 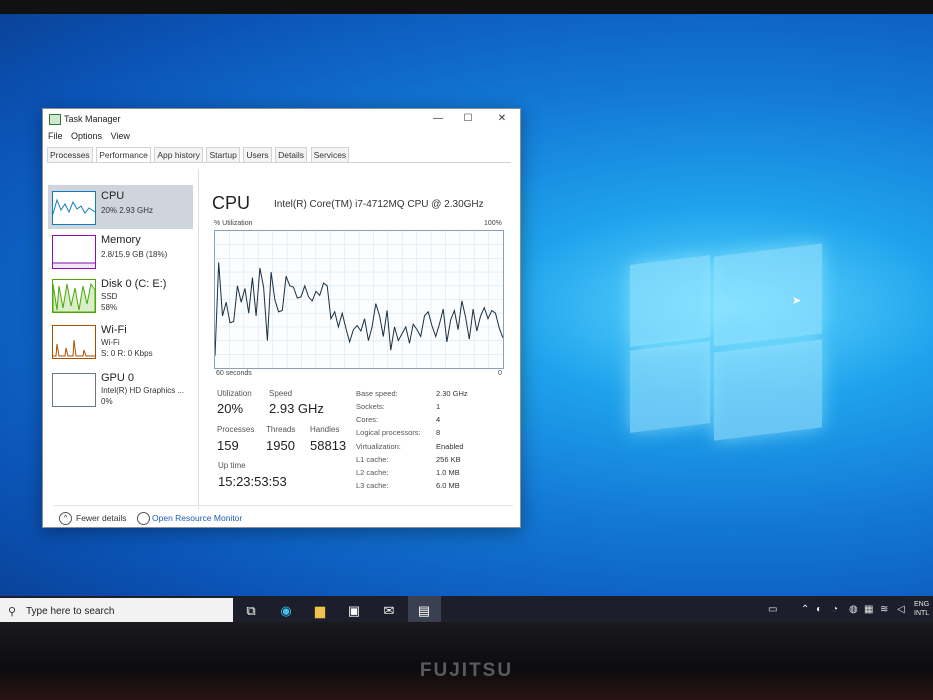 What do you see at coordinates (101, 518) in the screenshot?
I see `fewer-details-link: Fewer details` at bounding box center [101, 518].